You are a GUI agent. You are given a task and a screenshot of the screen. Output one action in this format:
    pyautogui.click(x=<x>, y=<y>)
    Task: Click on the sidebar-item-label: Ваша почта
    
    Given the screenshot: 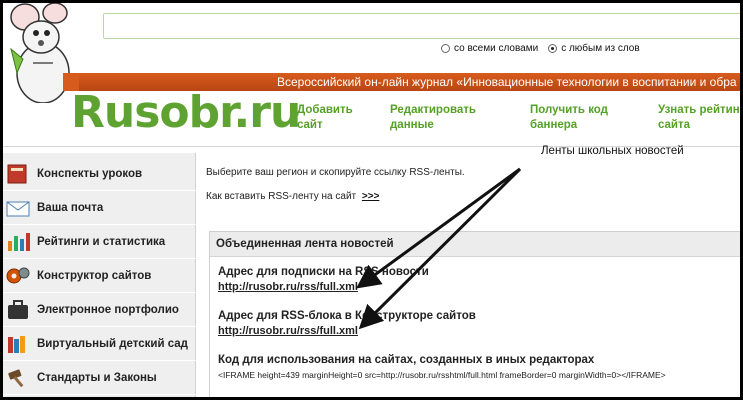 What is the action you would take?
    pyautogui.click(x=70, y=207)
    